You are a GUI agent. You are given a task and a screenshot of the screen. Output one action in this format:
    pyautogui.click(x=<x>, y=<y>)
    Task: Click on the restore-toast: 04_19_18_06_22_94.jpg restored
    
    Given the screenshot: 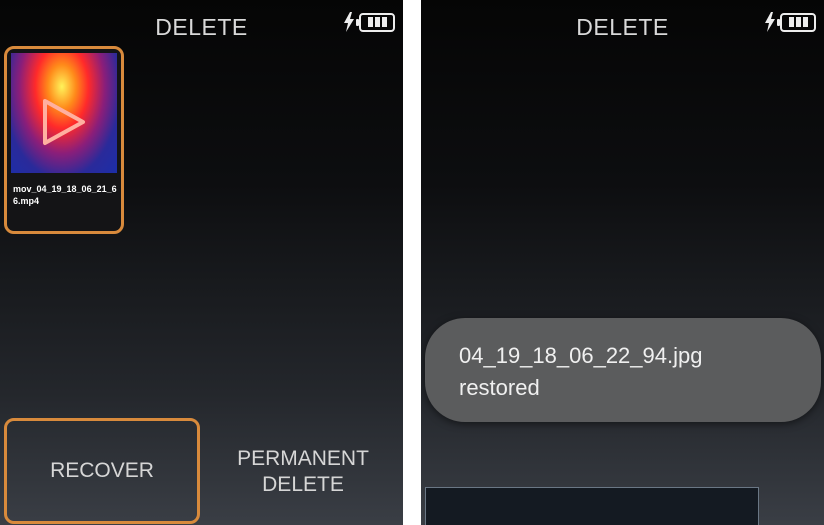 What is the action you would take?
    pyautogui.click(x=623, y=370)
    